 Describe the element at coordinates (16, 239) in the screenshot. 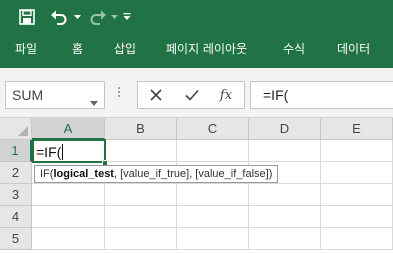

I see `row-header-5: 5` at that location.